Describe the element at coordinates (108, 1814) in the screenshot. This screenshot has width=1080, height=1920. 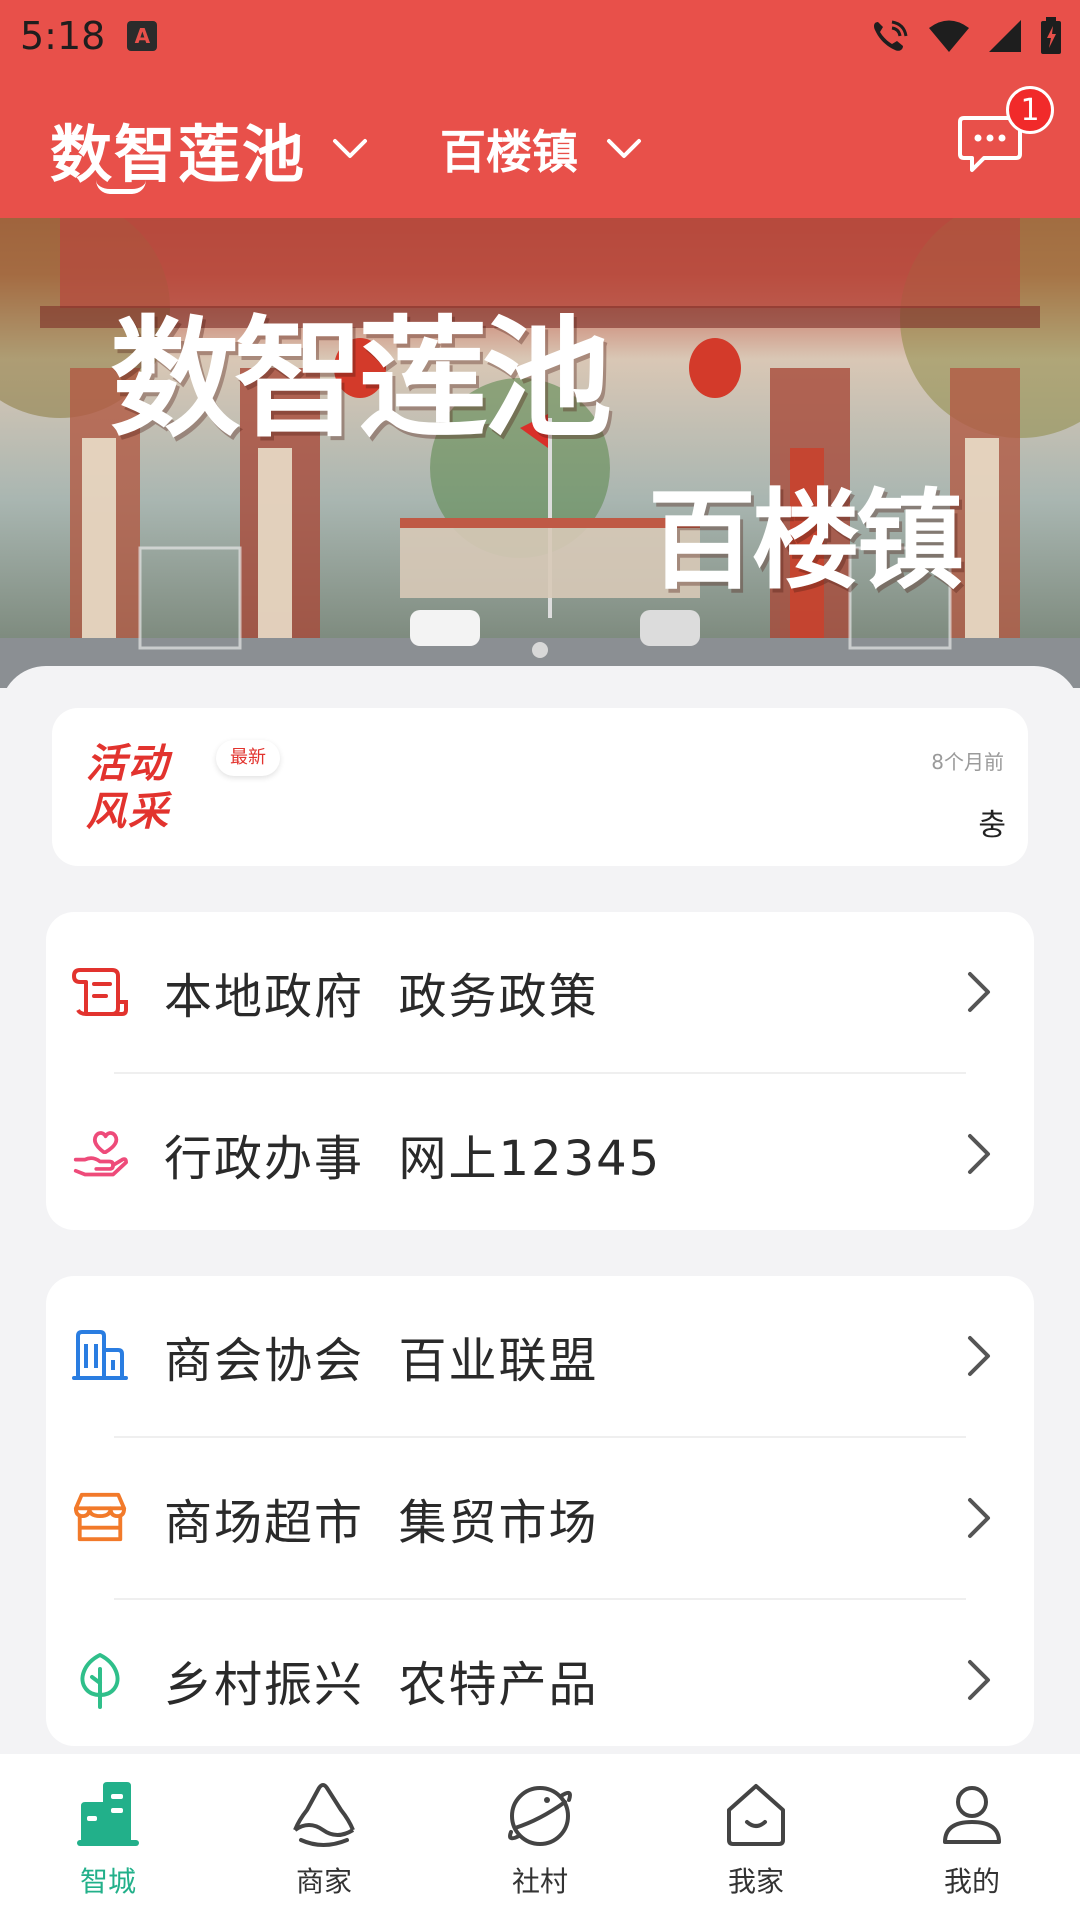
I see `city-buildings-icon` at that location.